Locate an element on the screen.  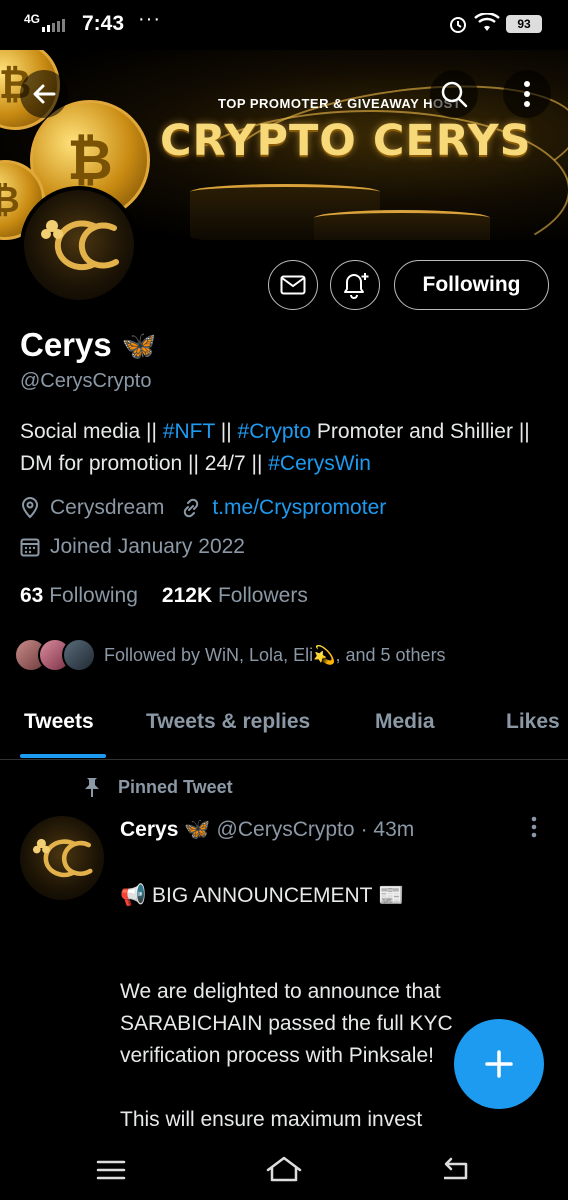
tab-likes: Likes is located at coordinates (533, 722).